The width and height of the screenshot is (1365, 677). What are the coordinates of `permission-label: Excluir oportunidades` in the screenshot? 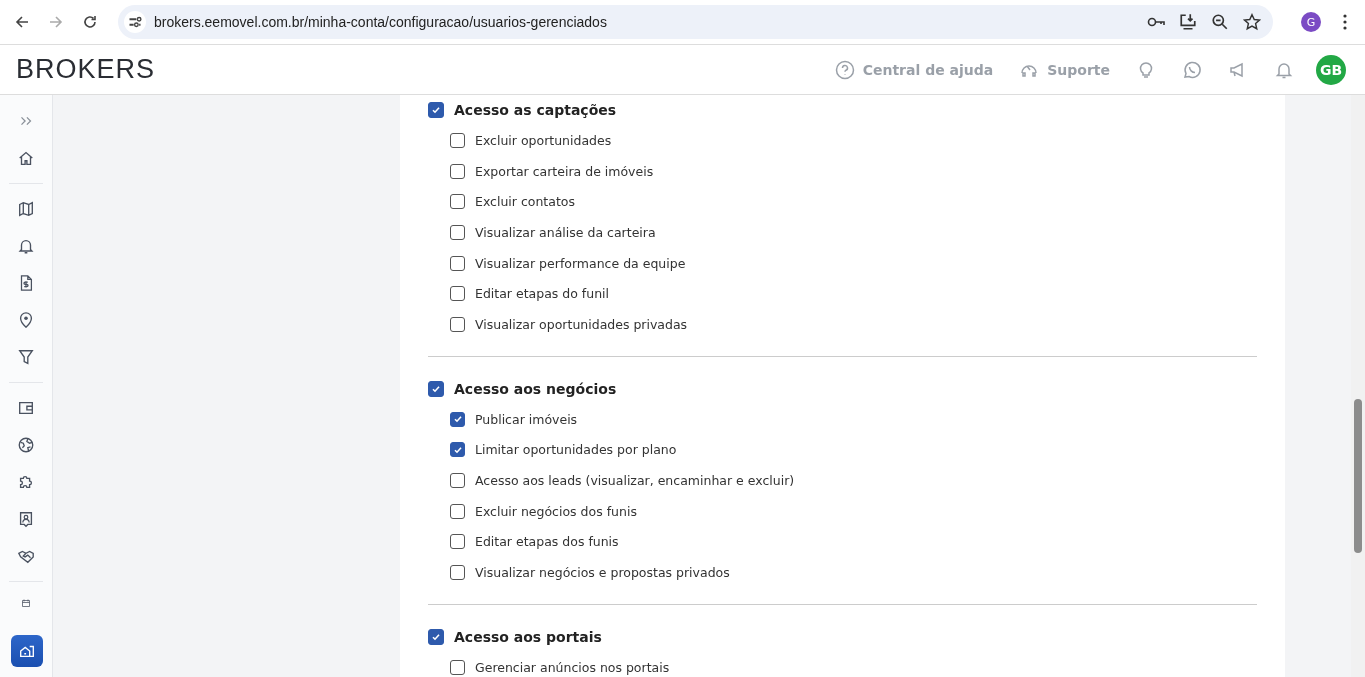 It's located at (543, 140).